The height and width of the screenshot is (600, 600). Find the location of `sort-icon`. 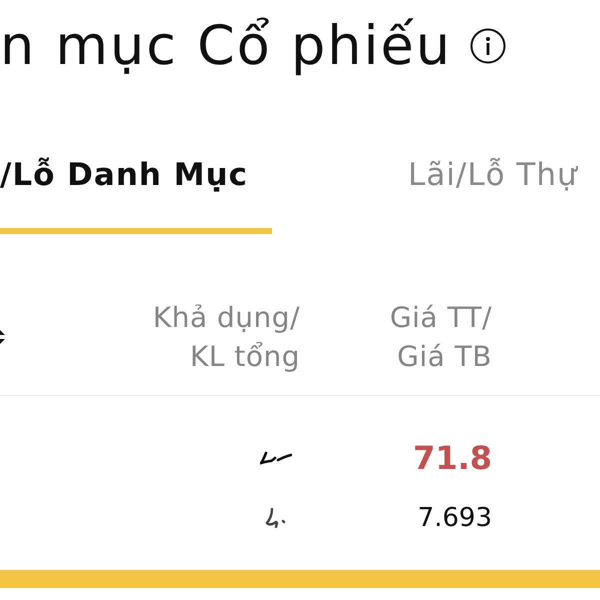

sort-icon is located at coordinates (3, 337).